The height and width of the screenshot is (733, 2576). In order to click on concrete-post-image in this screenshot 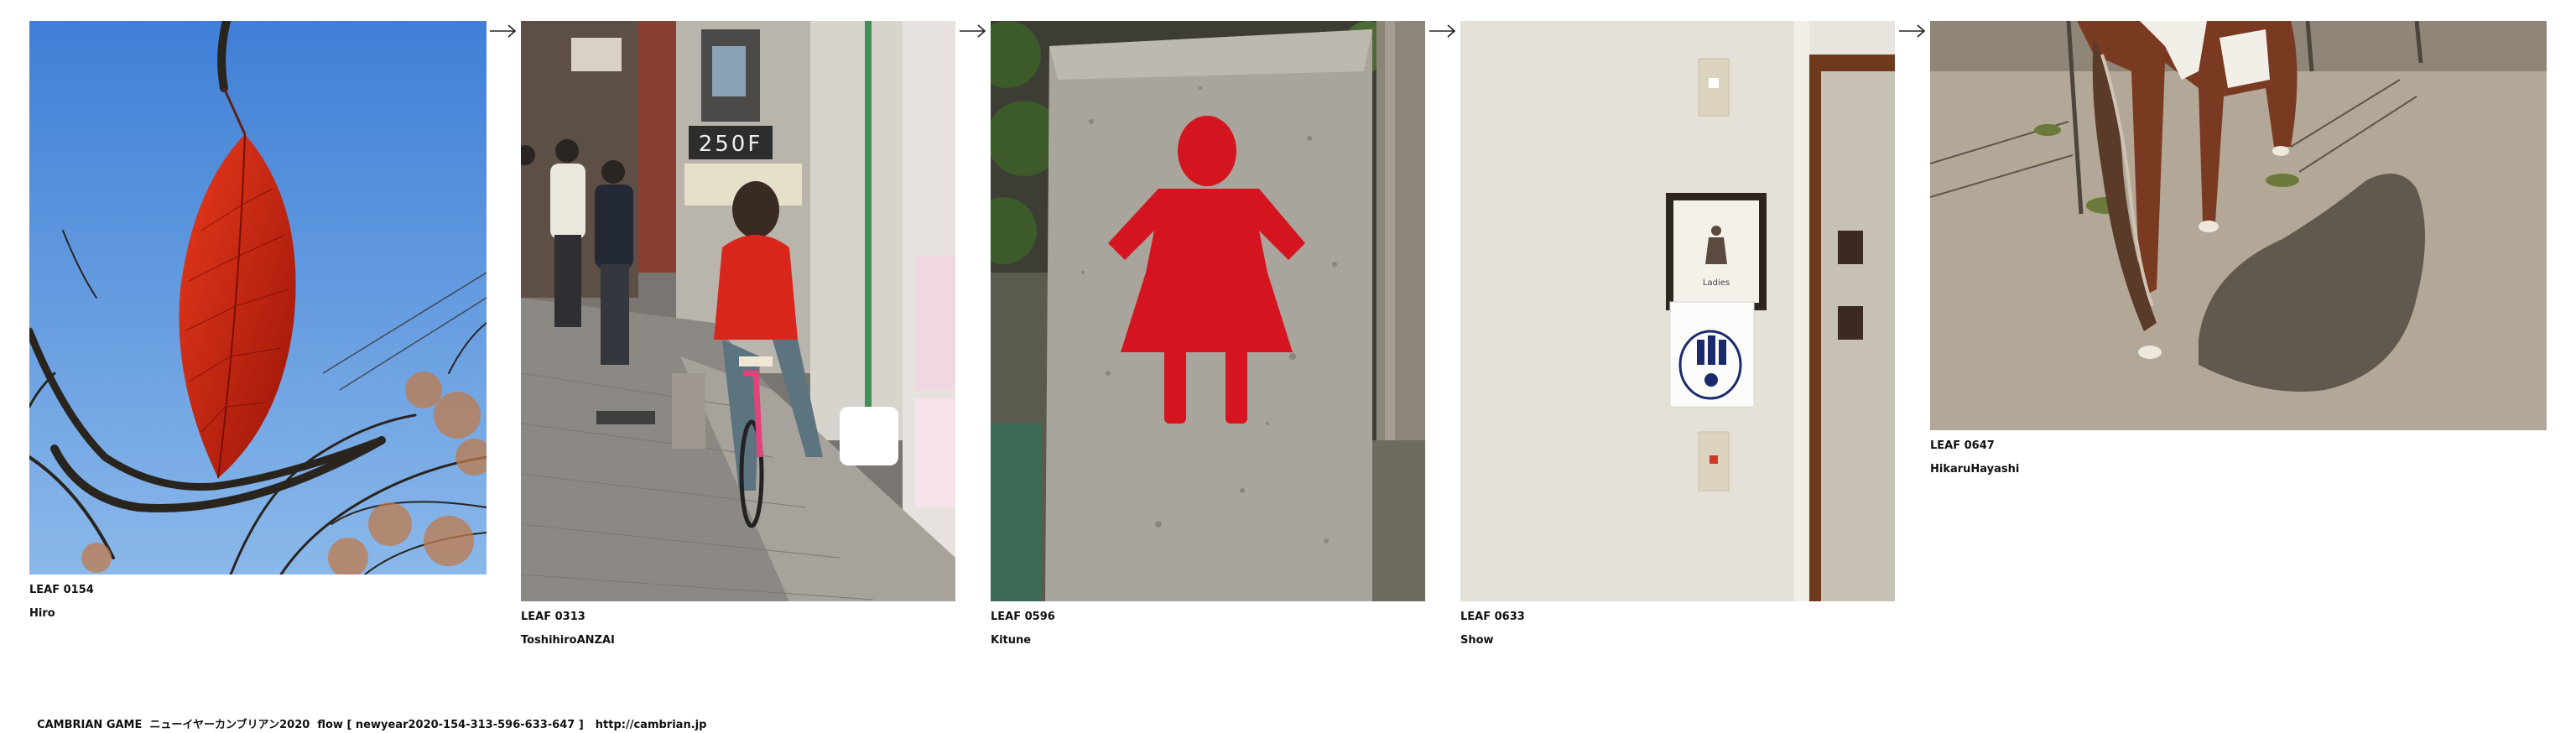, I will do `click(1208, 311)`.